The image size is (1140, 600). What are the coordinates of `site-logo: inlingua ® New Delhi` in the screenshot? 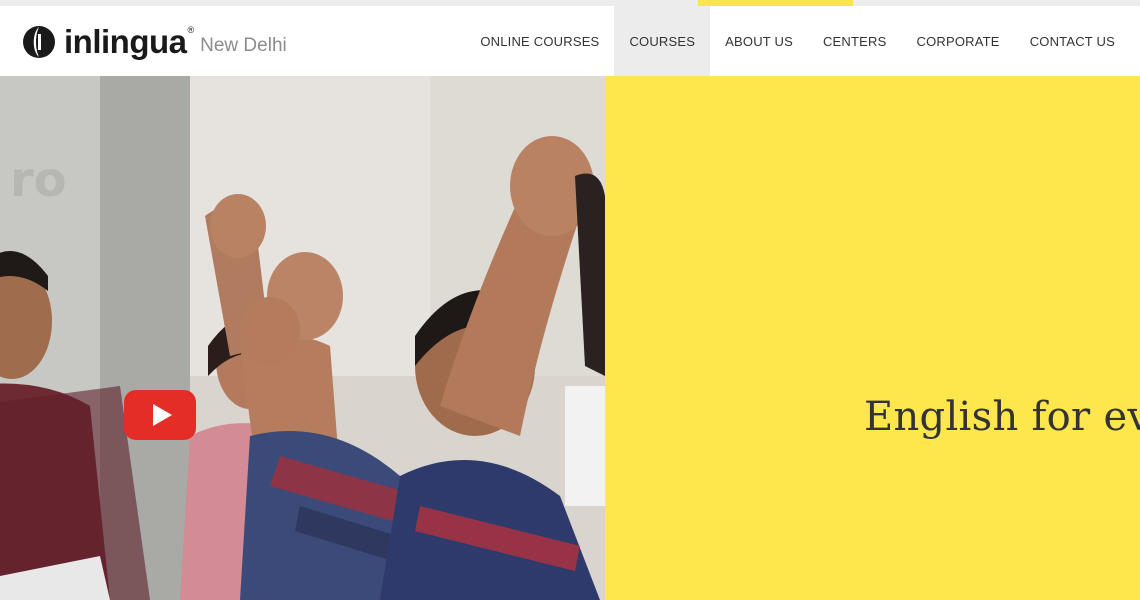 It's located at (154, 42).